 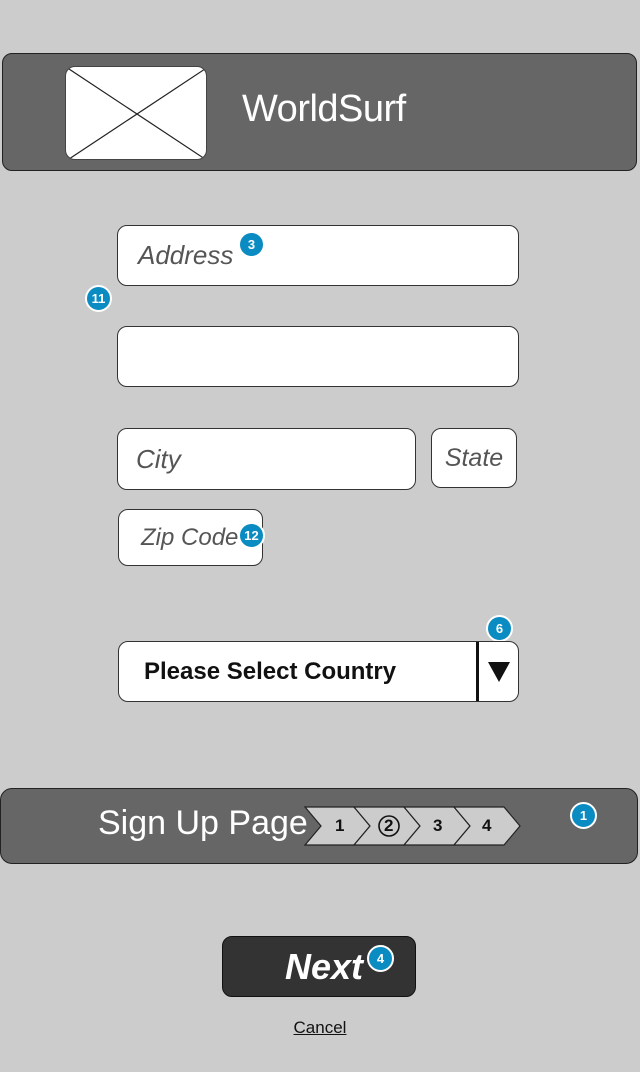 I want to click on progress-title: Sign Up Page, so click(x=203, y=823).